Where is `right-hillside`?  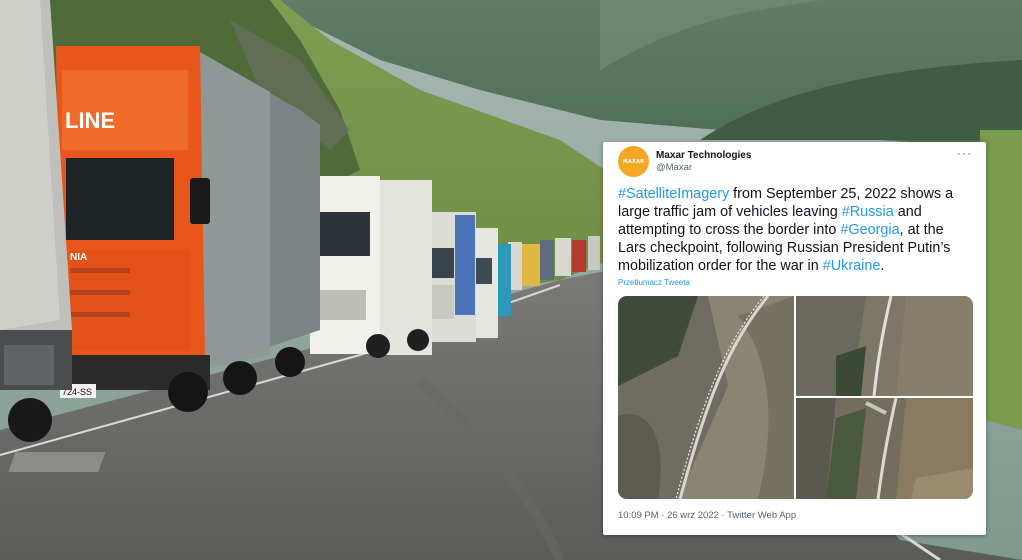 right-hillside is located at coordinates (1001, 280).